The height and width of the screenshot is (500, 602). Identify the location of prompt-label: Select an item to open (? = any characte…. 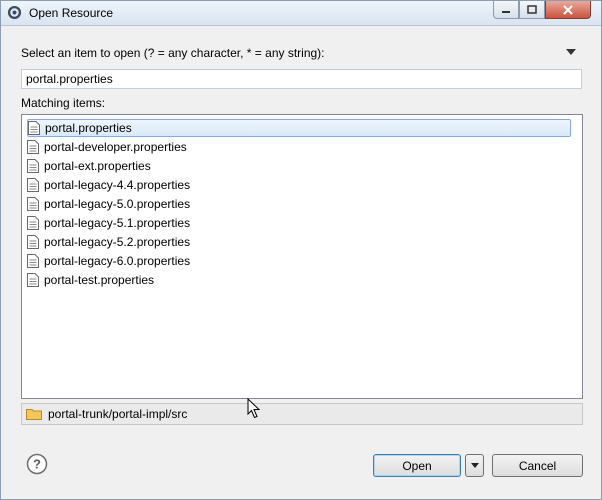
(173, 53).